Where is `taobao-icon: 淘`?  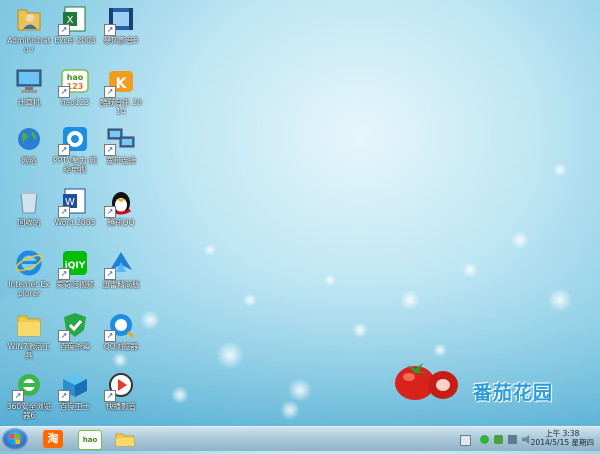
taobao-icon: 淘 is located at coordinates (53, 439).